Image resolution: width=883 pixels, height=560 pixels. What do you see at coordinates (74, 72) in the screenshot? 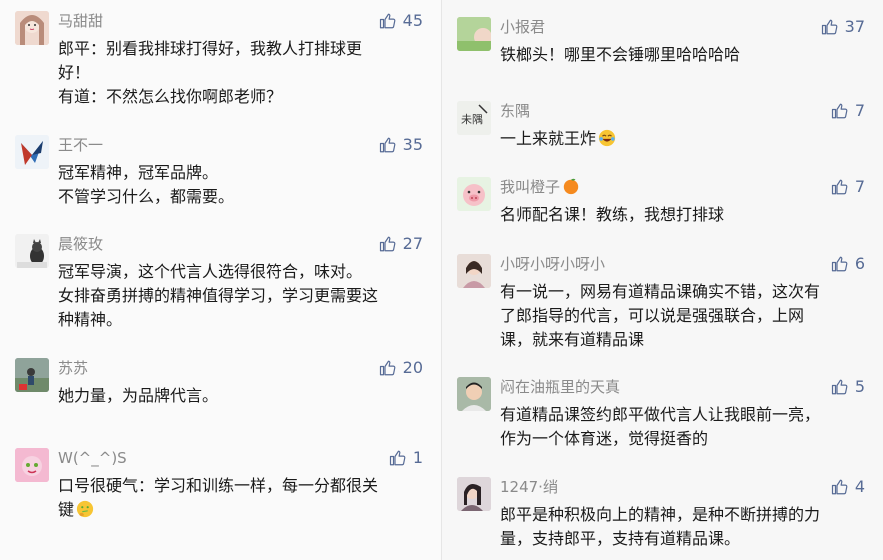
I see `comment-line: 好！` at bounding box center [74, 72].